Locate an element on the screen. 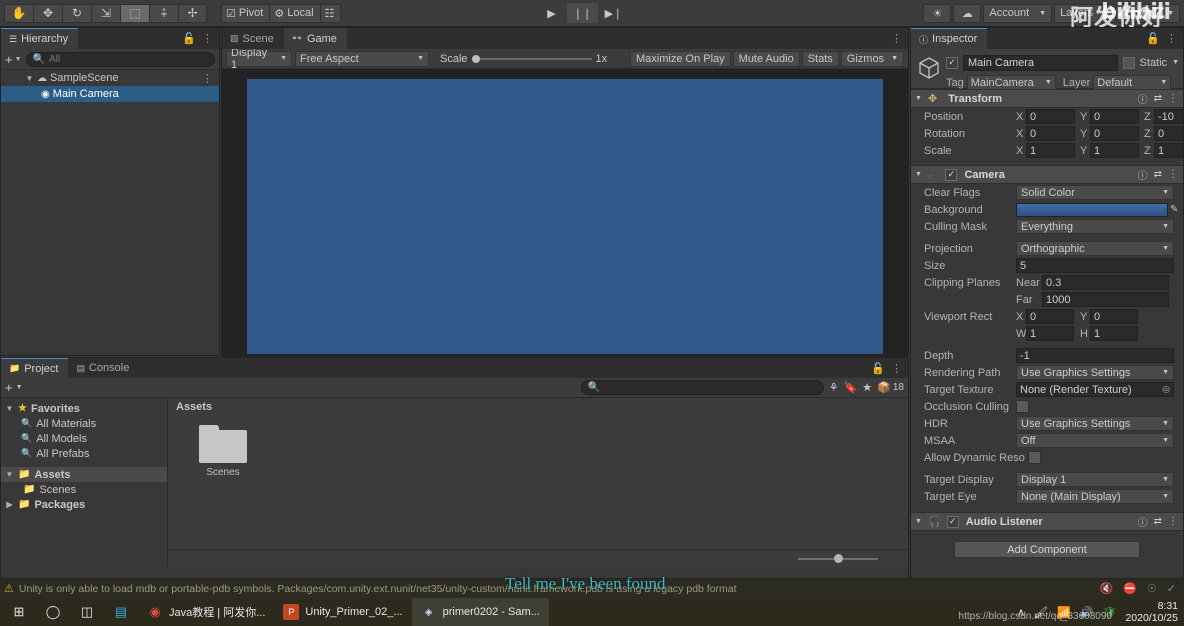  move-tool-button: ✥ is located at coordinates (47, 13).